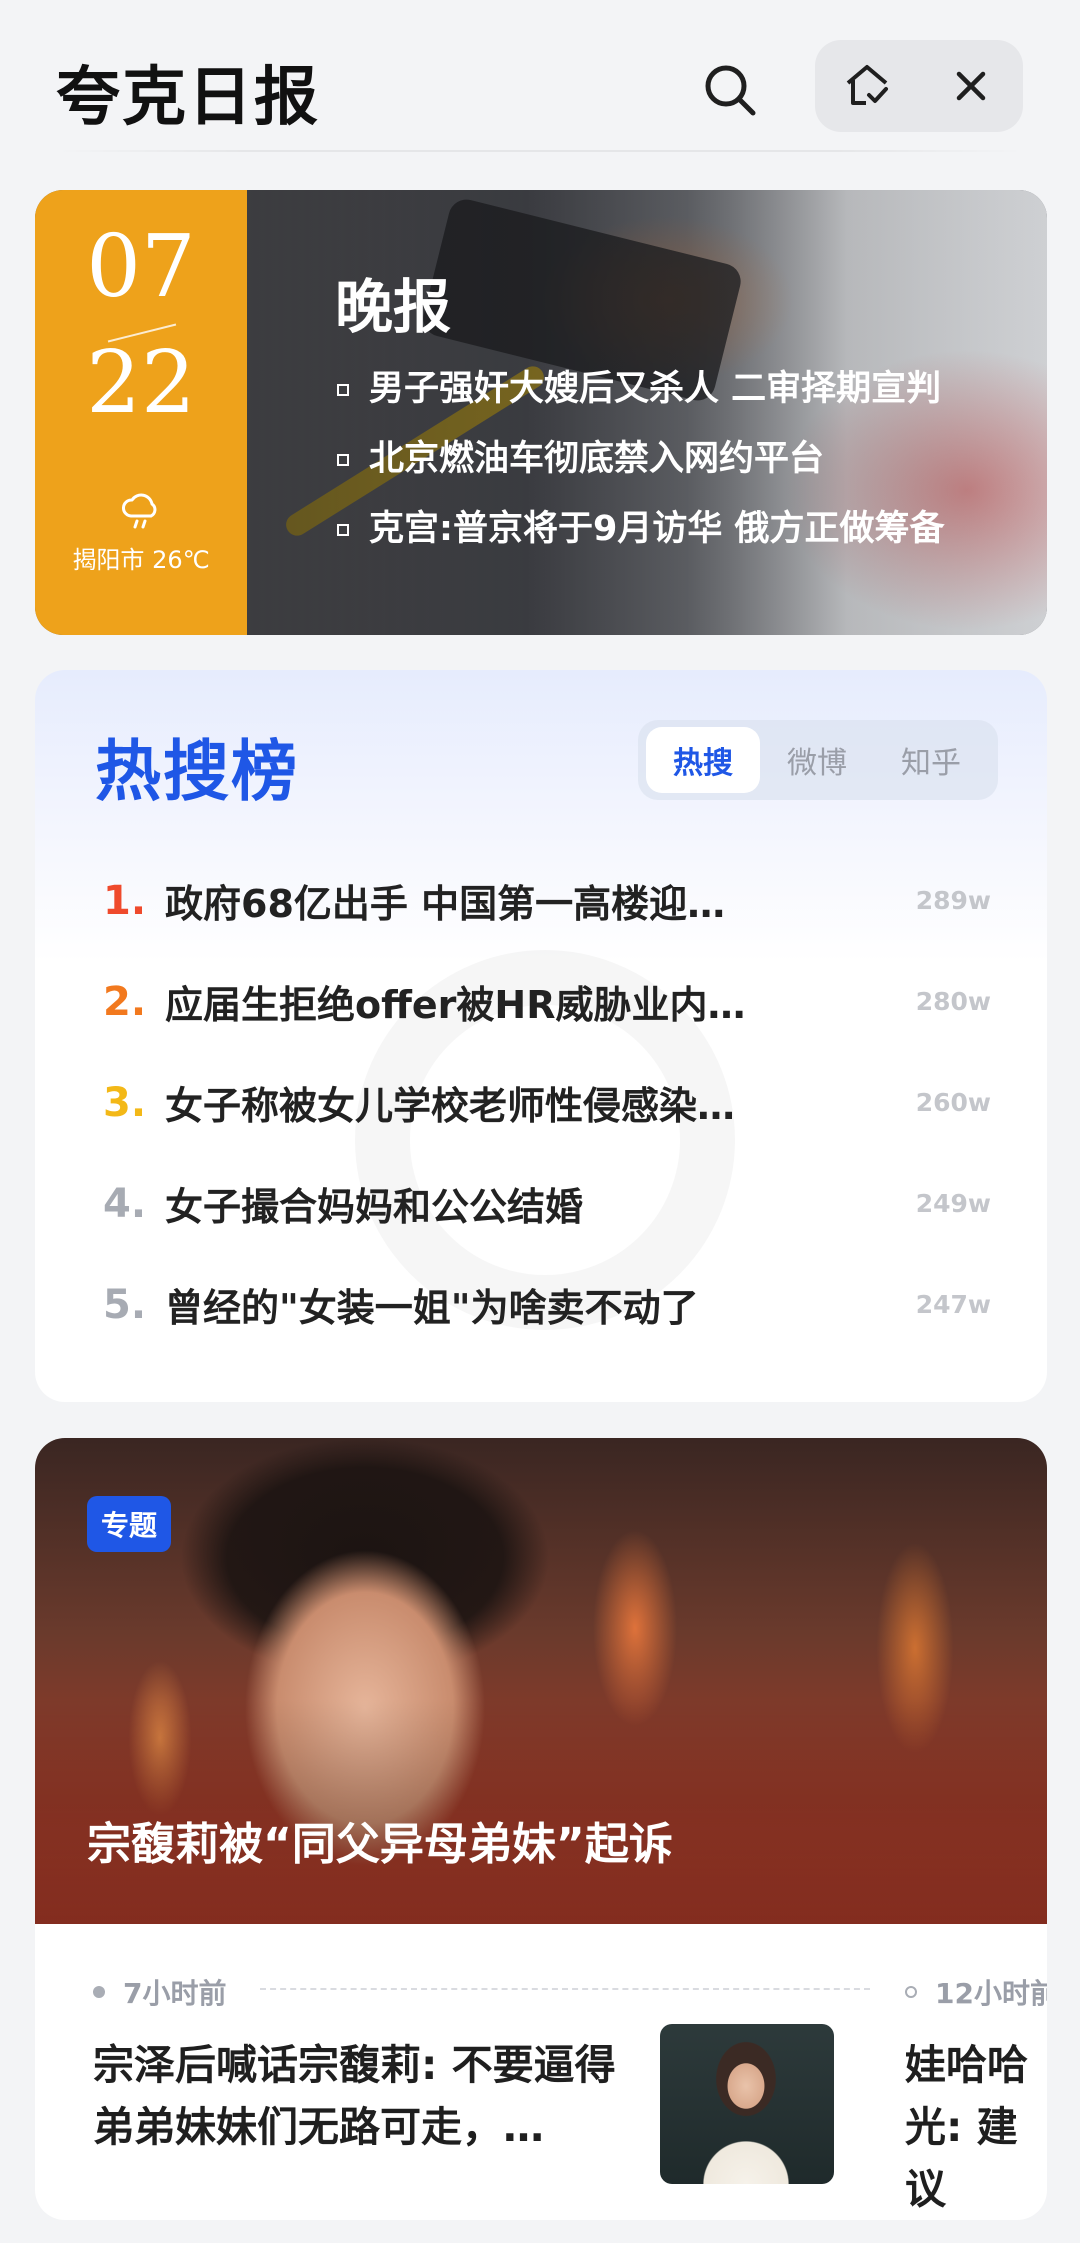 The height and width of the screenshot is (2243, 1080). Describe the element at coordinates (953, 1203) in the screenshot. I see `heat-count: 249w` at that location.